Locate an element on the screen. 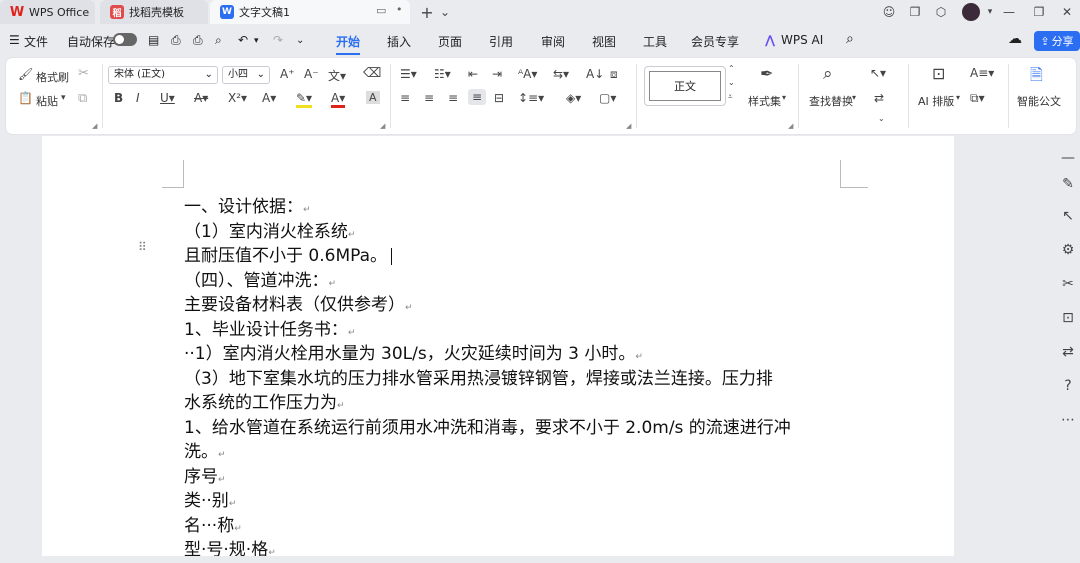 The width and height of the screenshot is (1080, 563). char-shading-icon: A is located at coordinates (373, 97).